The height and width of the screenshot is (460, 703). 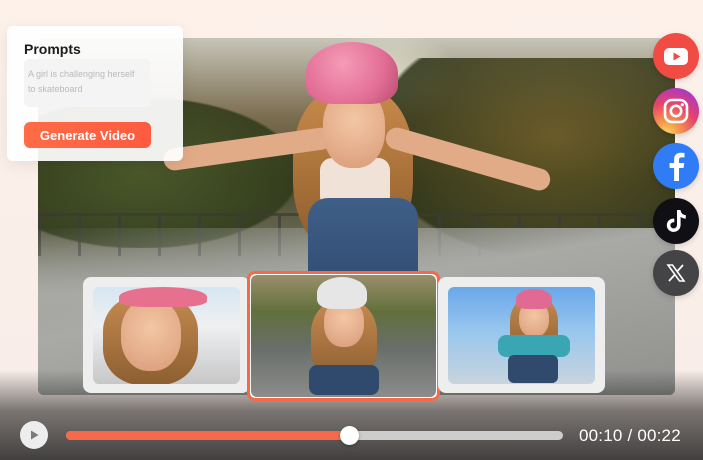 I want to click on face, so click(x=151, y=335).